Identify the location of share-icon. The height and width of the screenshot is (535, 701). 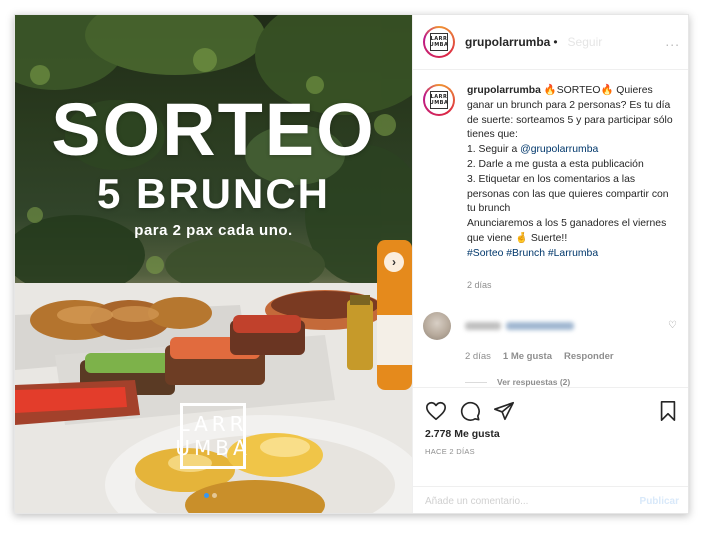
(504, 411).